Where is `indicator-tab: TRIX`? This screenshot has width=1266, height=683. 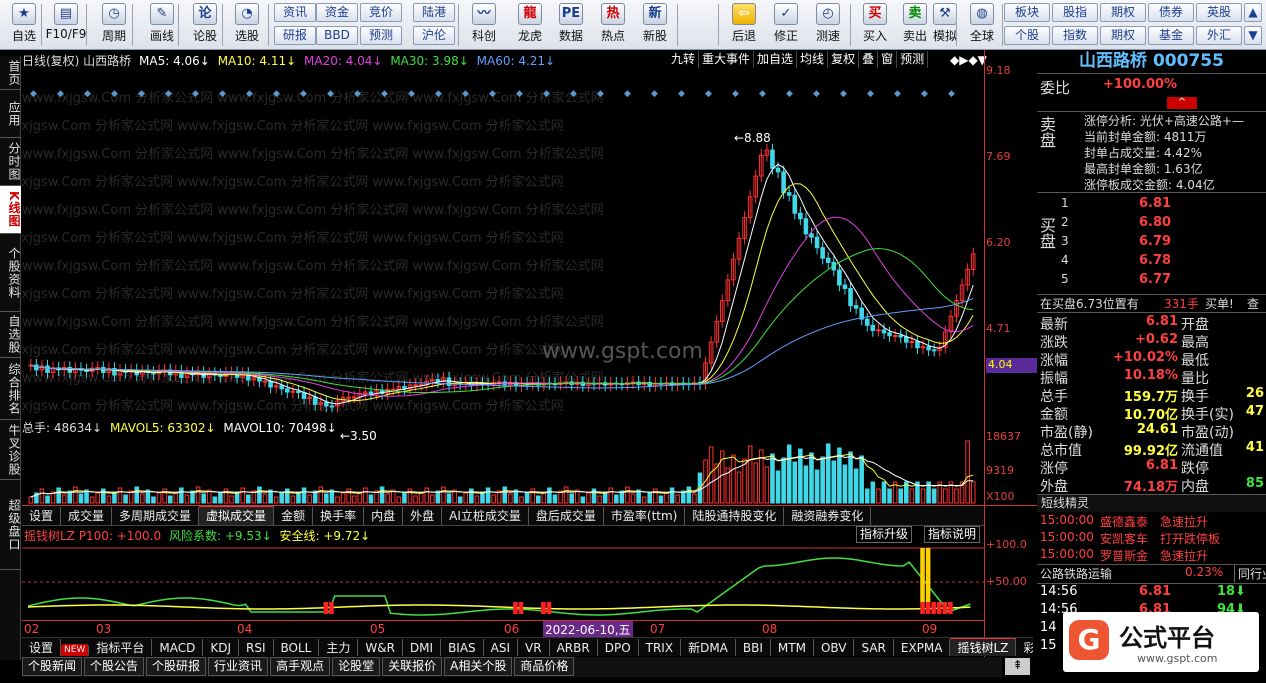
indicator-tab: TRIX is located at coordinates (660, 647).